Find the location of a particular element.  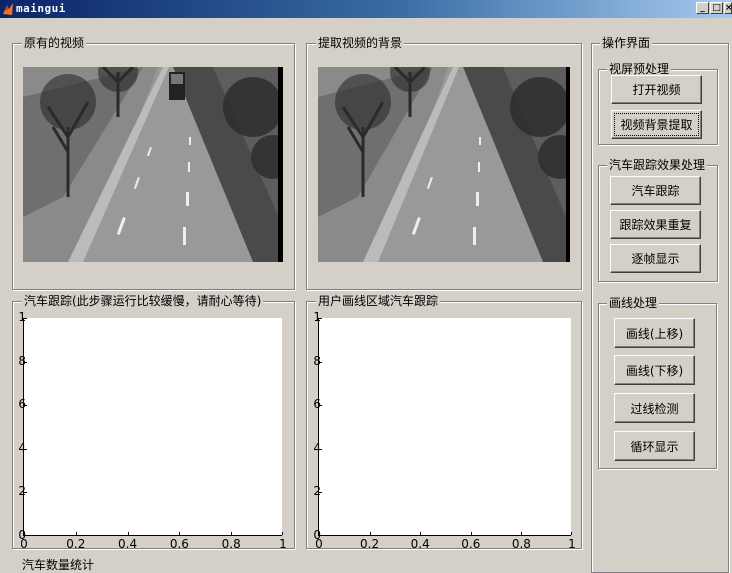

background-video-frame is located at coordinates (444, 164).